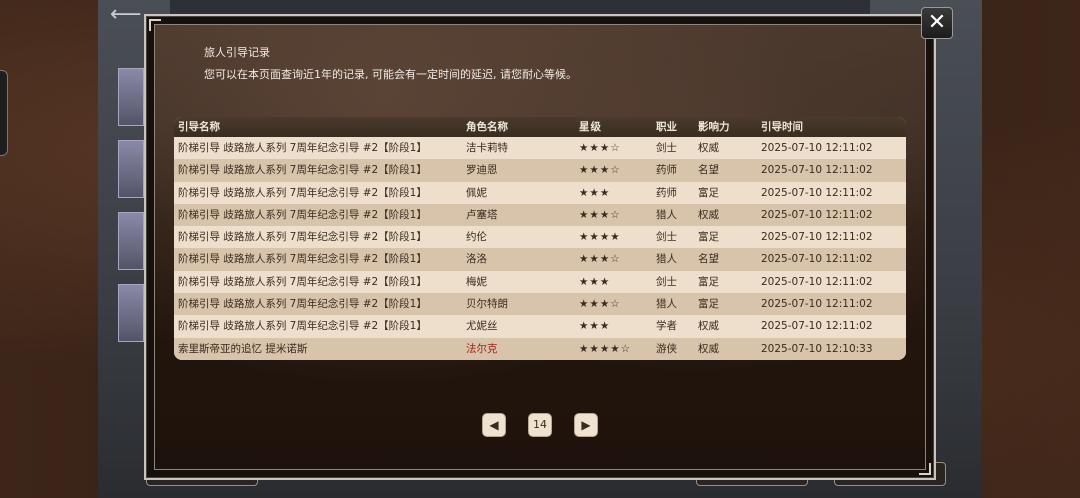  What do you see at coordinates (540, 127) in the screenshot?
I see `table-header: 引导名称 角色名称 星级 职业 影响力 引导时间` at bounding box center [540, 127].